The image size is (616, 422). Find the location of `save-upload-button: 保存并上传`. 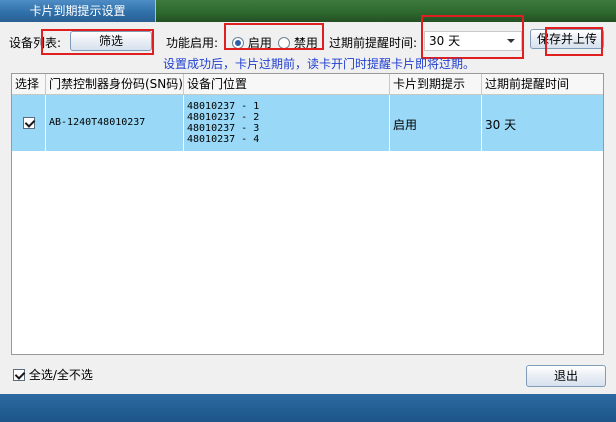

save-upload-button: 保存并上传 is located at coordinates (567, 39).